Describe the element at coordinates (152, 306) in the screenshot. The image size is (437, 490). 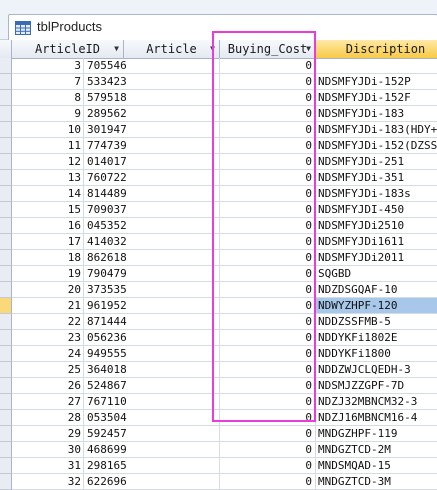
I see `cell-article: 961952` at that location.